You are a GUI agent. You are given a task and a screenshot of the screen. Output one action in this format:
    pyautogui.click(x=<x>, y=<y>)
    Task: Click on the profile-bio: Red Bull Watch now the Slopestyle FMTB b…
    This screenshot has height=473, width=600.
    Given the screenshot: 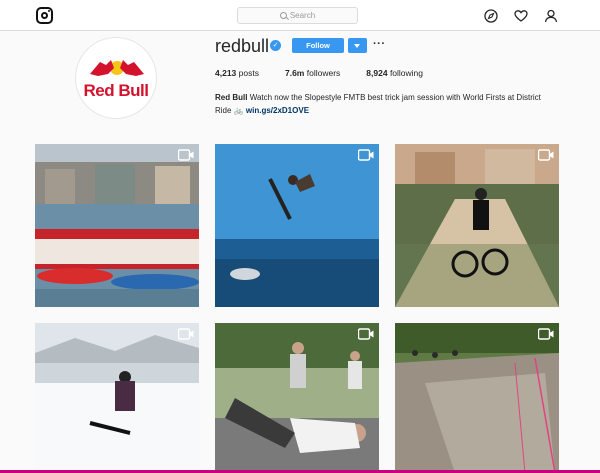 What is the action you would take?
    pyautogui.click(x=385, y=104)
    